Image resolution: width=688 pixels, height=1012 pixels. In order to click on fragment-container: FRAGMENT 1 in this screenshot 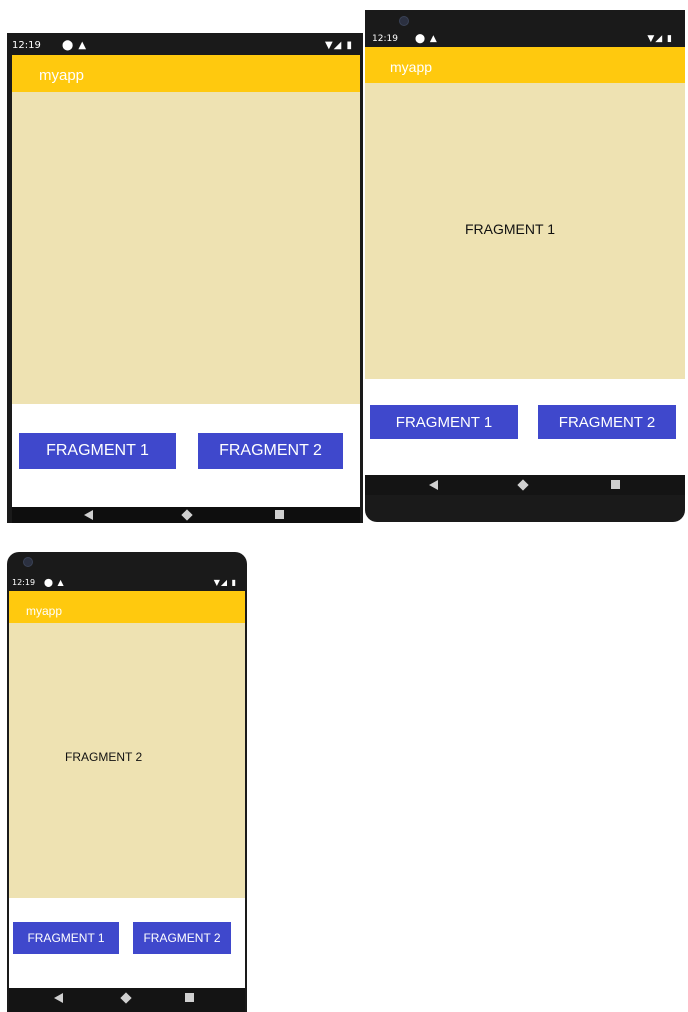, I will do `click(525, 231)`.